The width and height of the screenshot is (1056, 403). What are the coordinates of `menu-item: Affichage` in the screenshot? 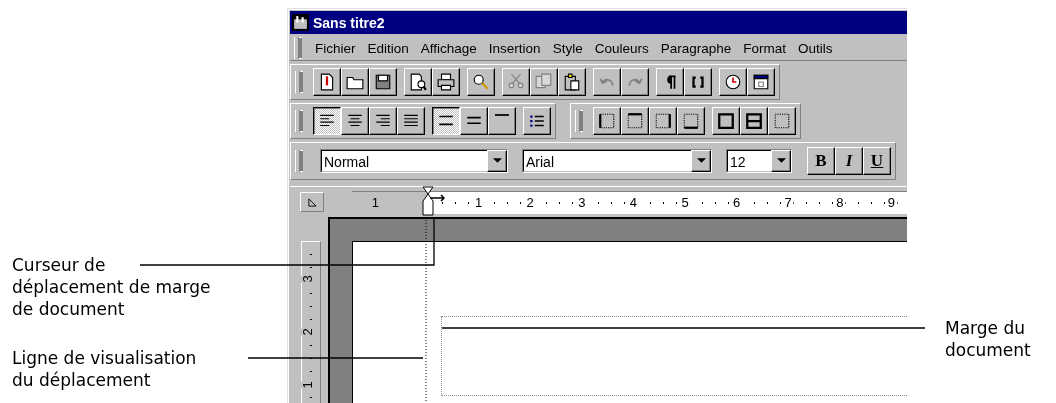 It's located at (448, 48).